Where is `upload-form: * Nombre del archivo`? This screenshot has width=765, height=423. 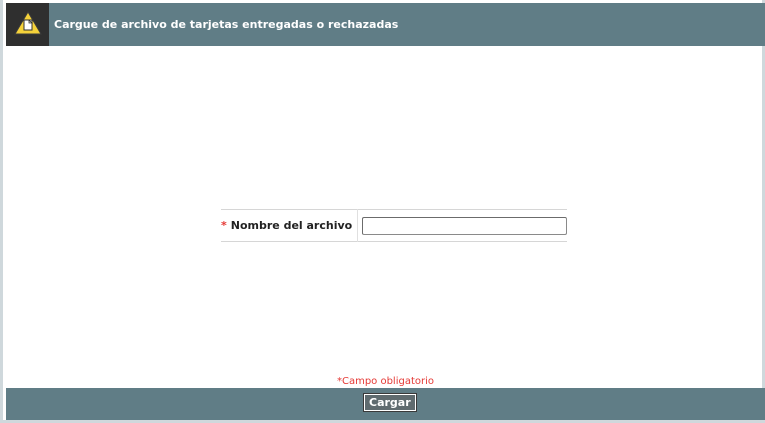
upload-form: * Nombre del archivo is located at coordinates (394, 225).